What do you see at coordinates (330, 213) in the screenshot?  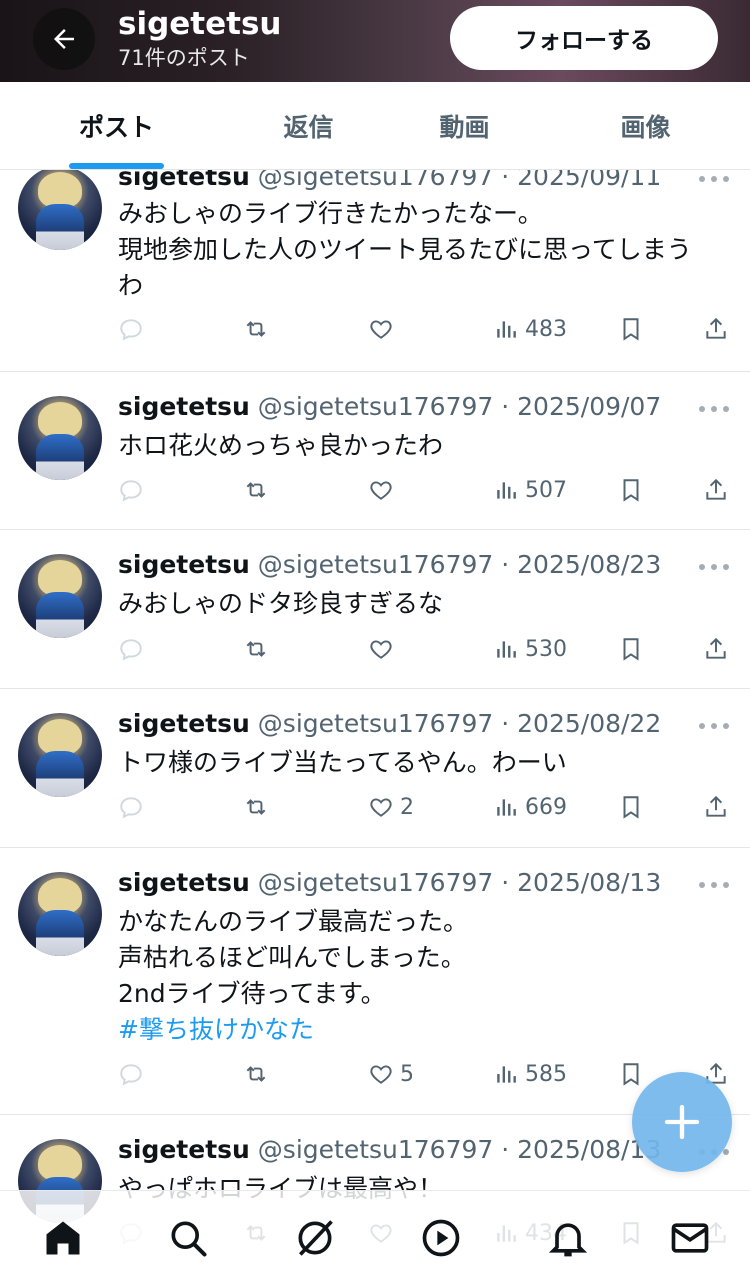 I see `post-text-line: みおしゃのライブ行きたかったなー。` at bounding box center [330, 213].